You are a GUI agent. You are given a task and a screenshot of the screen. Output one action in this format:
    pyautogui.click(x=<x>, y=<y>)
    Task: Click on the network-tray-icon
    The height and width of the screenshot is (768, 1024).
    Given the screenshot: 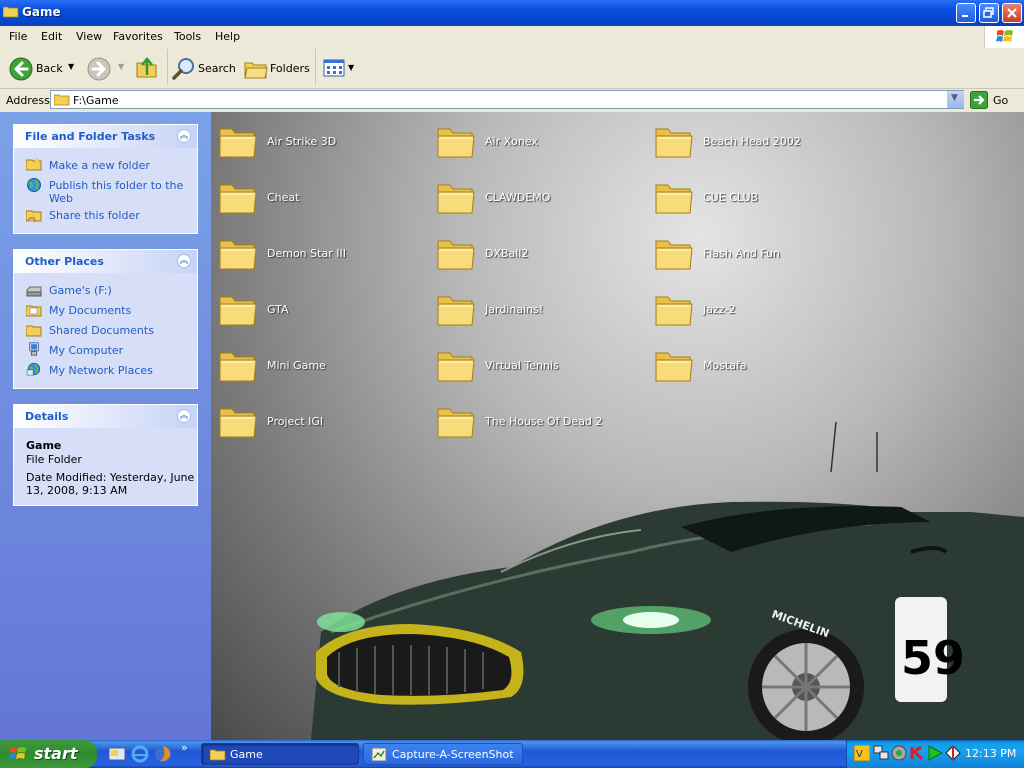 What is the action you would take?
    pyautogui.click(x=881, y=753)
    